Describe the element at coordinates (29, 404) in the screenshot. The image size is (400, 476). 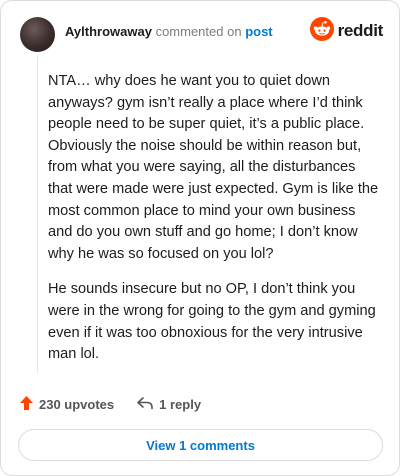
I see `upvote-arrow-icon` at that location.